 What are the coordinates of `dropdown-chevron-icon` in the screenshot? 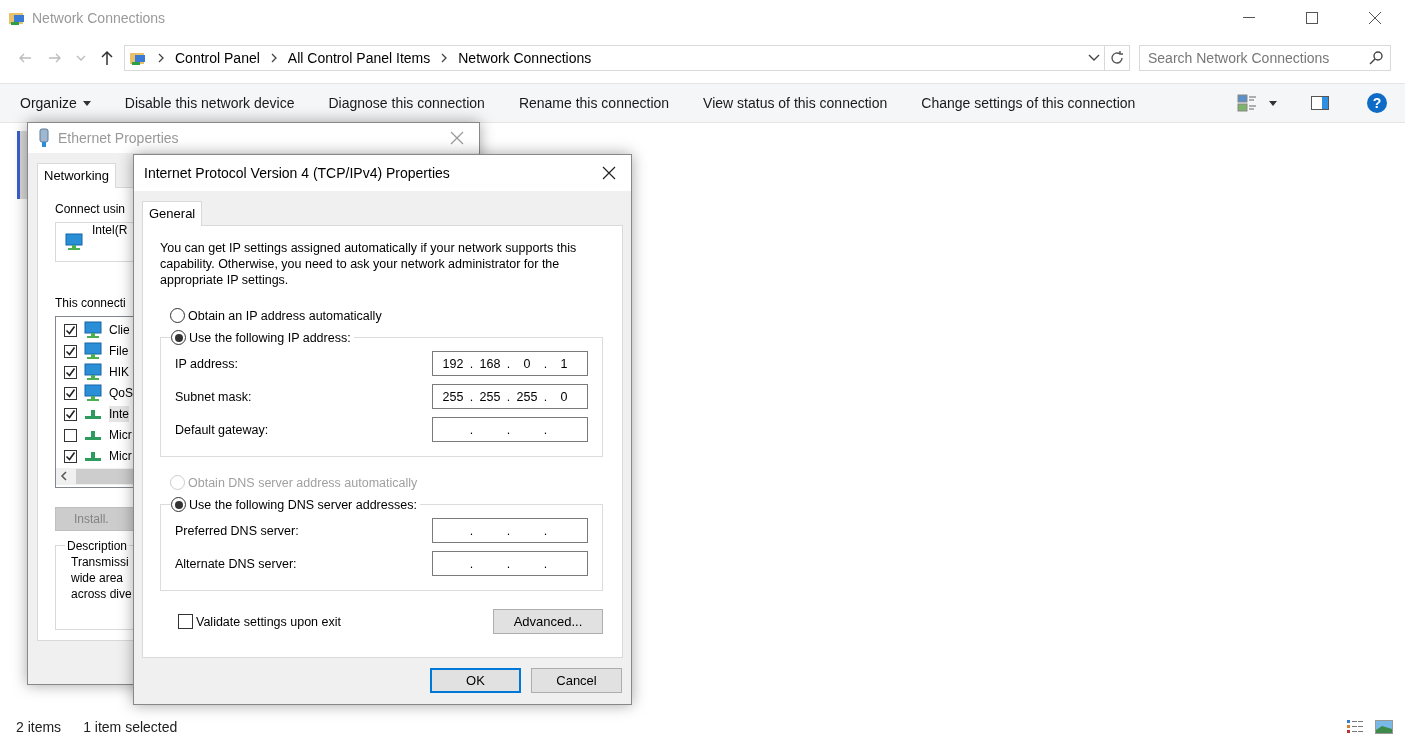 It's located at (1094, 58).